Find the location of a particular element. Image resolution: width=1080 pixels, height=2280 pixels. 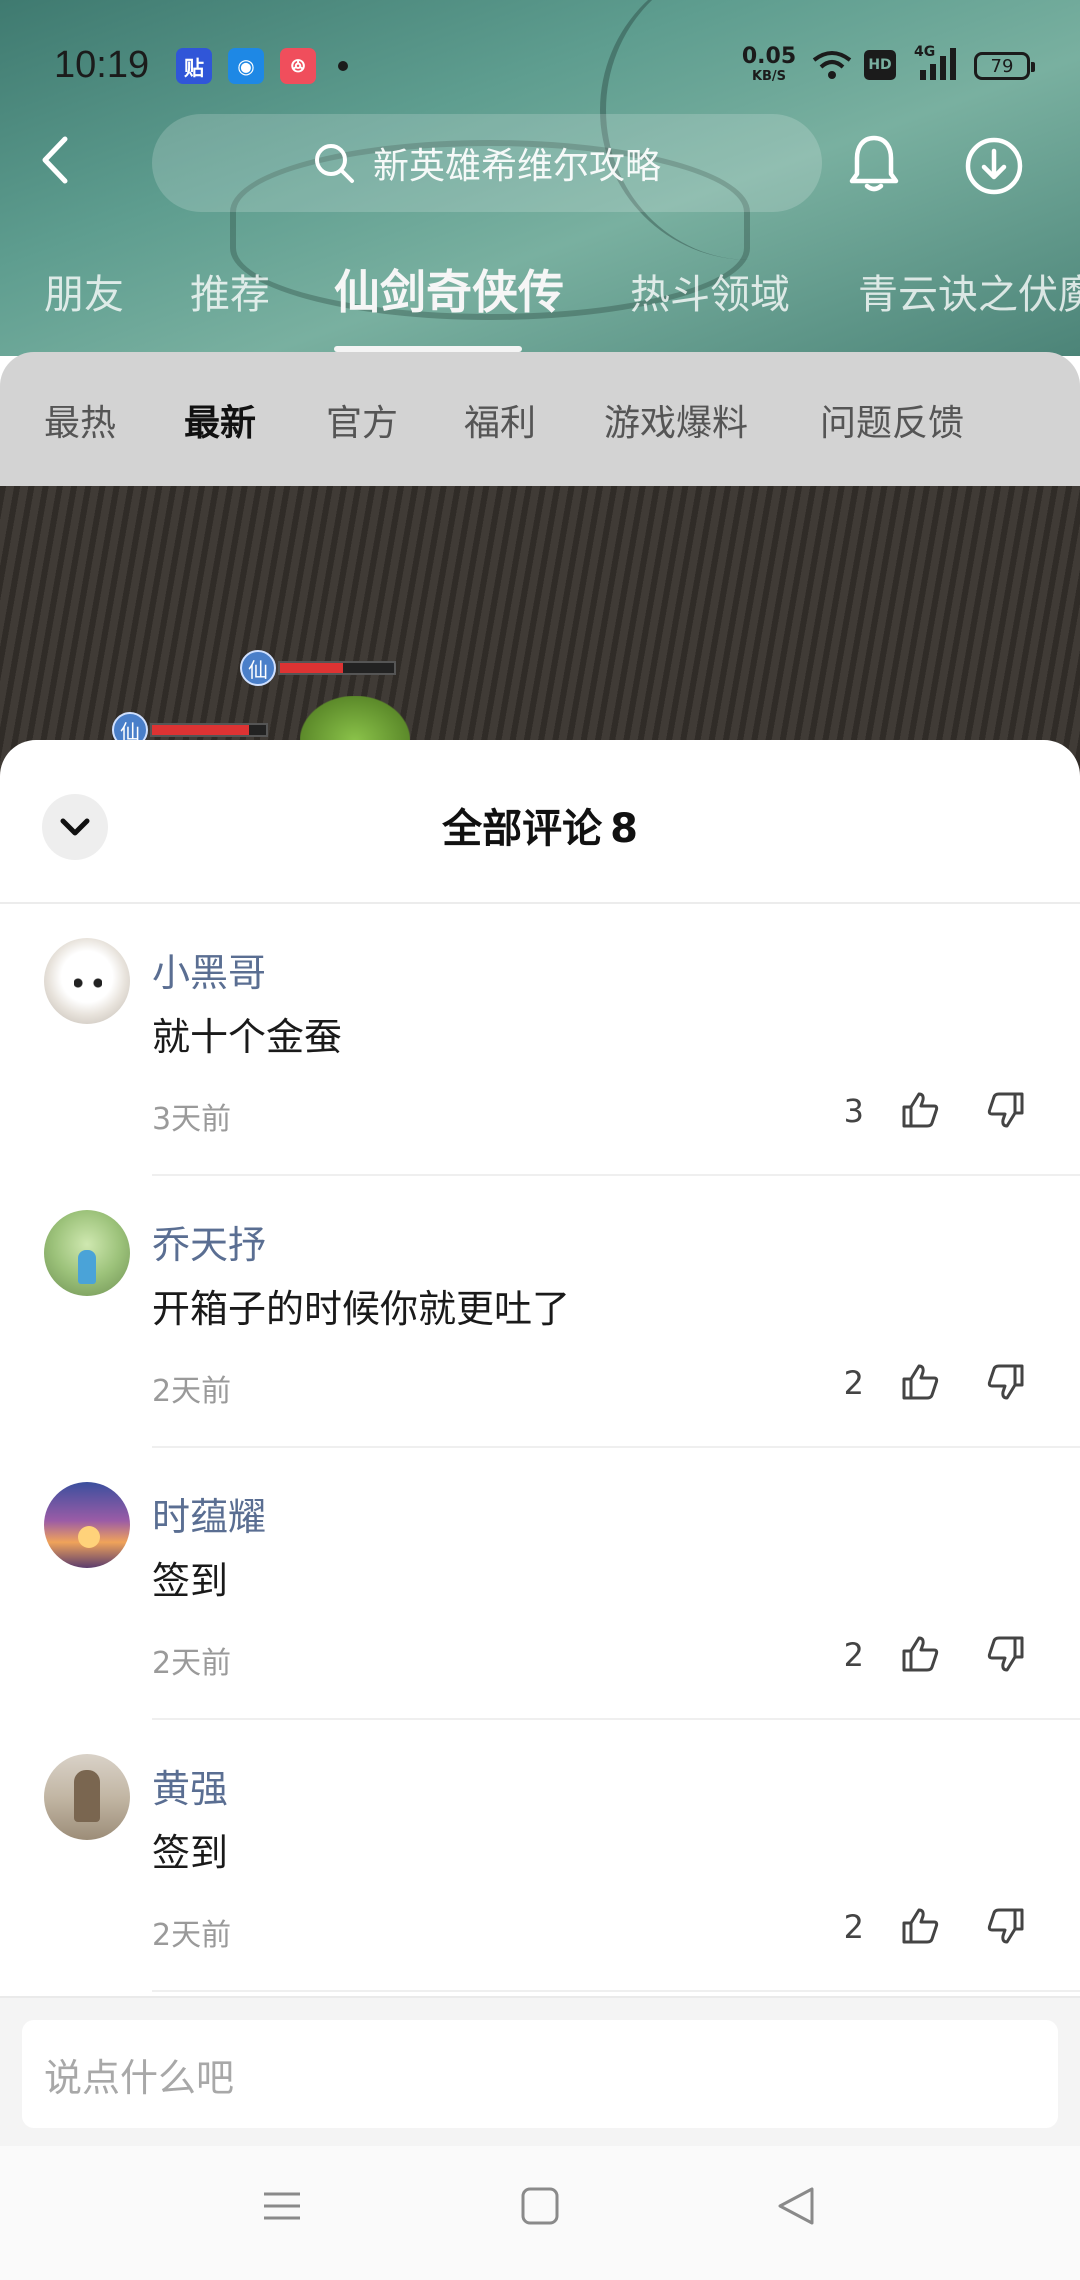

download-icon is located at coordinates (994, 166).